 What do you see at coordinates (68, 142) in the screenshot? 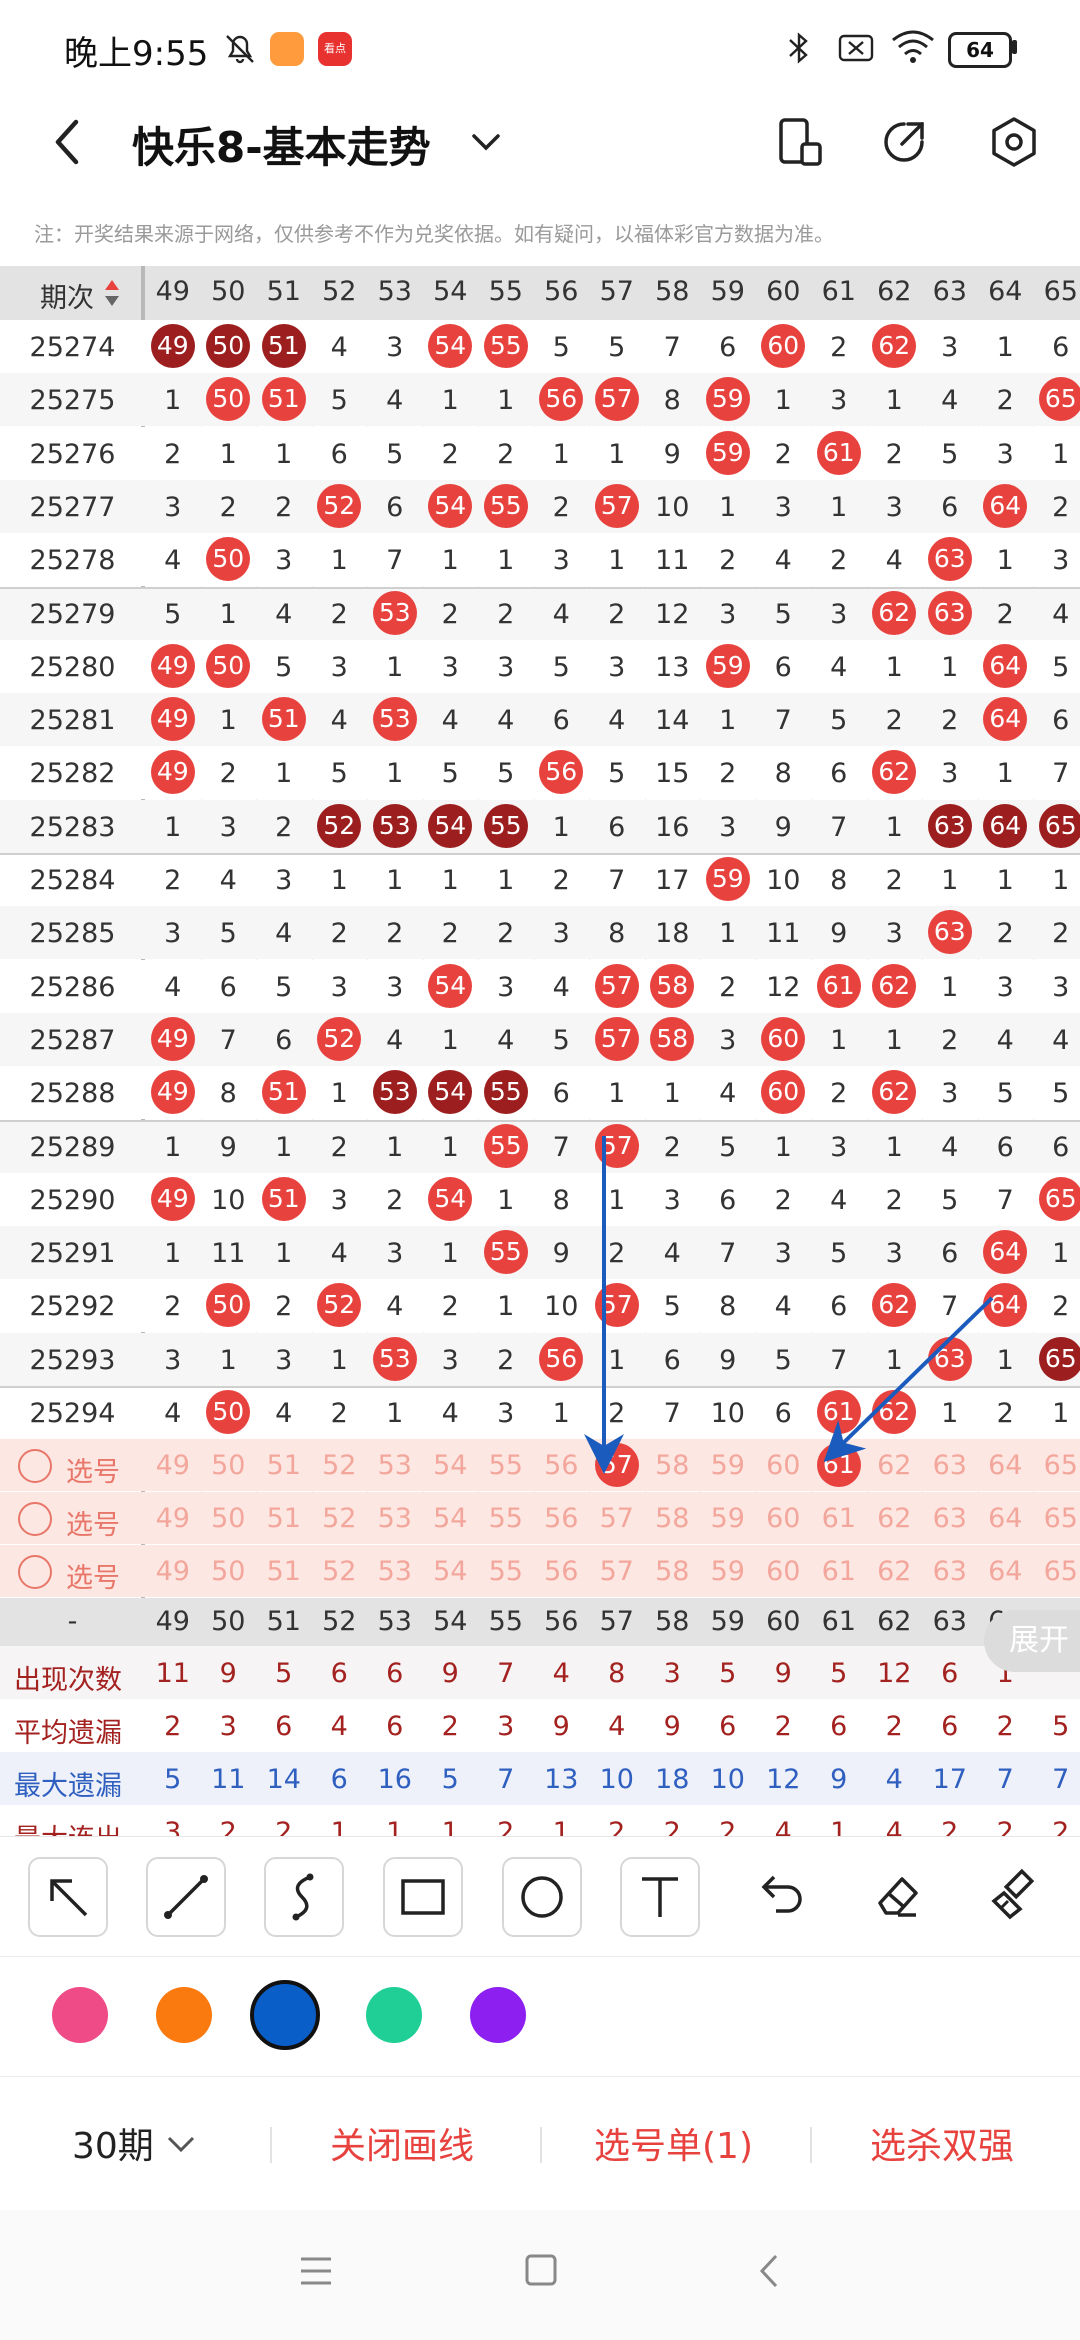
I see `back-arrow-icon` at bounding box center [68, 142].